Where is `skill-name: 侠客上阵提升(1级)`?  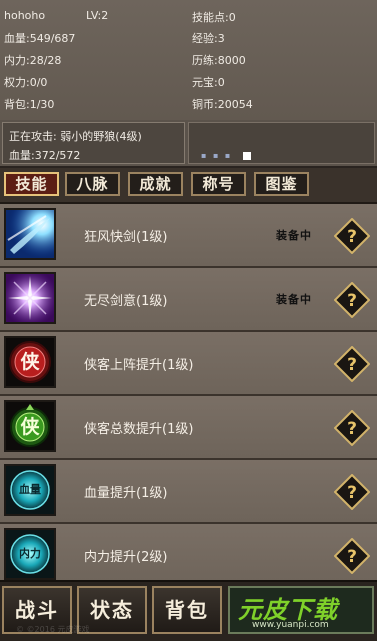 skill-name: 侠客上阵提升(1级) is located at coordinates (139, 365).